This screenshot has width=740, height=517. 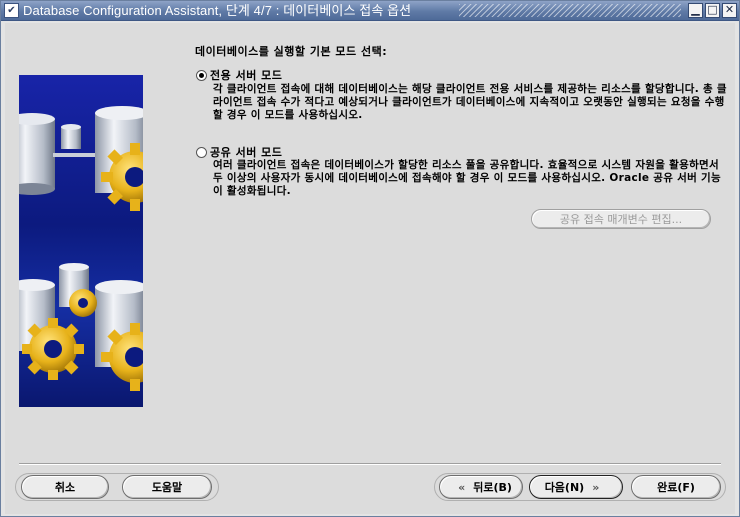 I want to click on next-arrow-icon: », so click(x=596, y=487).